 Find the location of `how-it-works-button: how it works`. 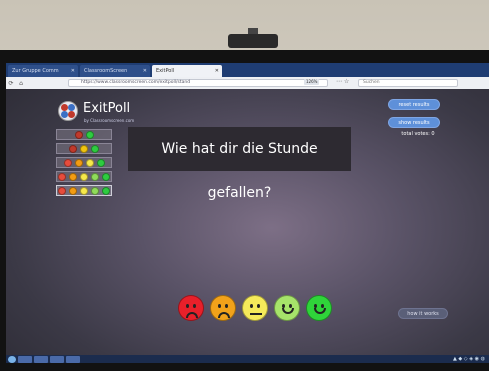

how-it-works-button: how it works is located at coordinates (423, 313).